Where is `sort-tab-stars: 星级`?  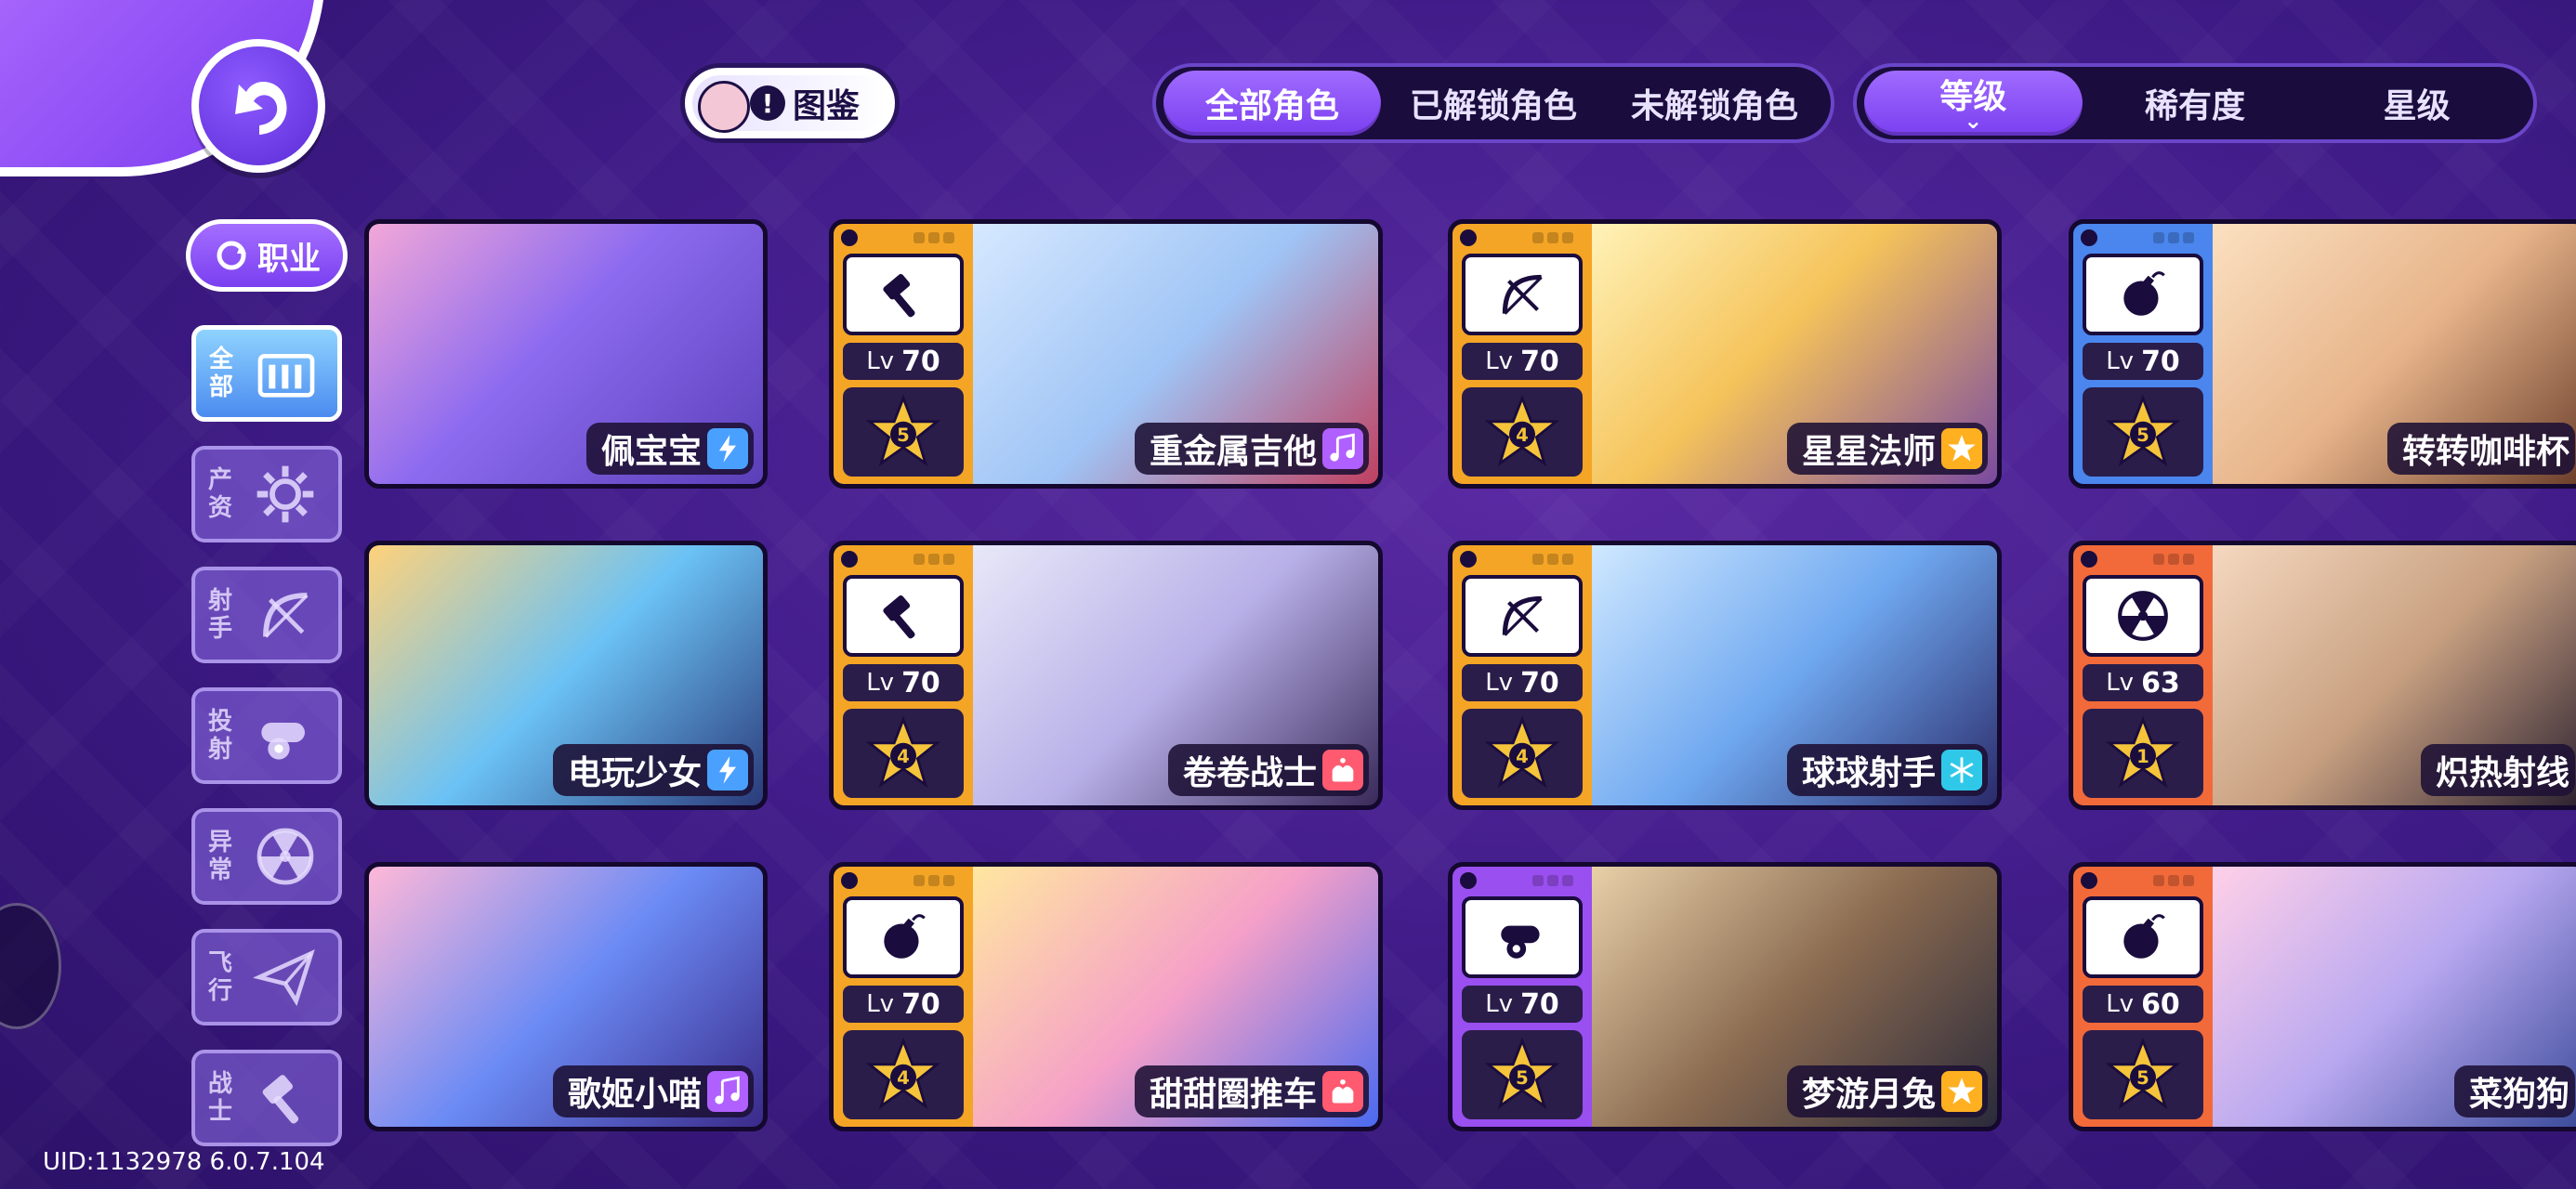 sort-tab-stars: 星级 is located at coordinates (2416, 104).